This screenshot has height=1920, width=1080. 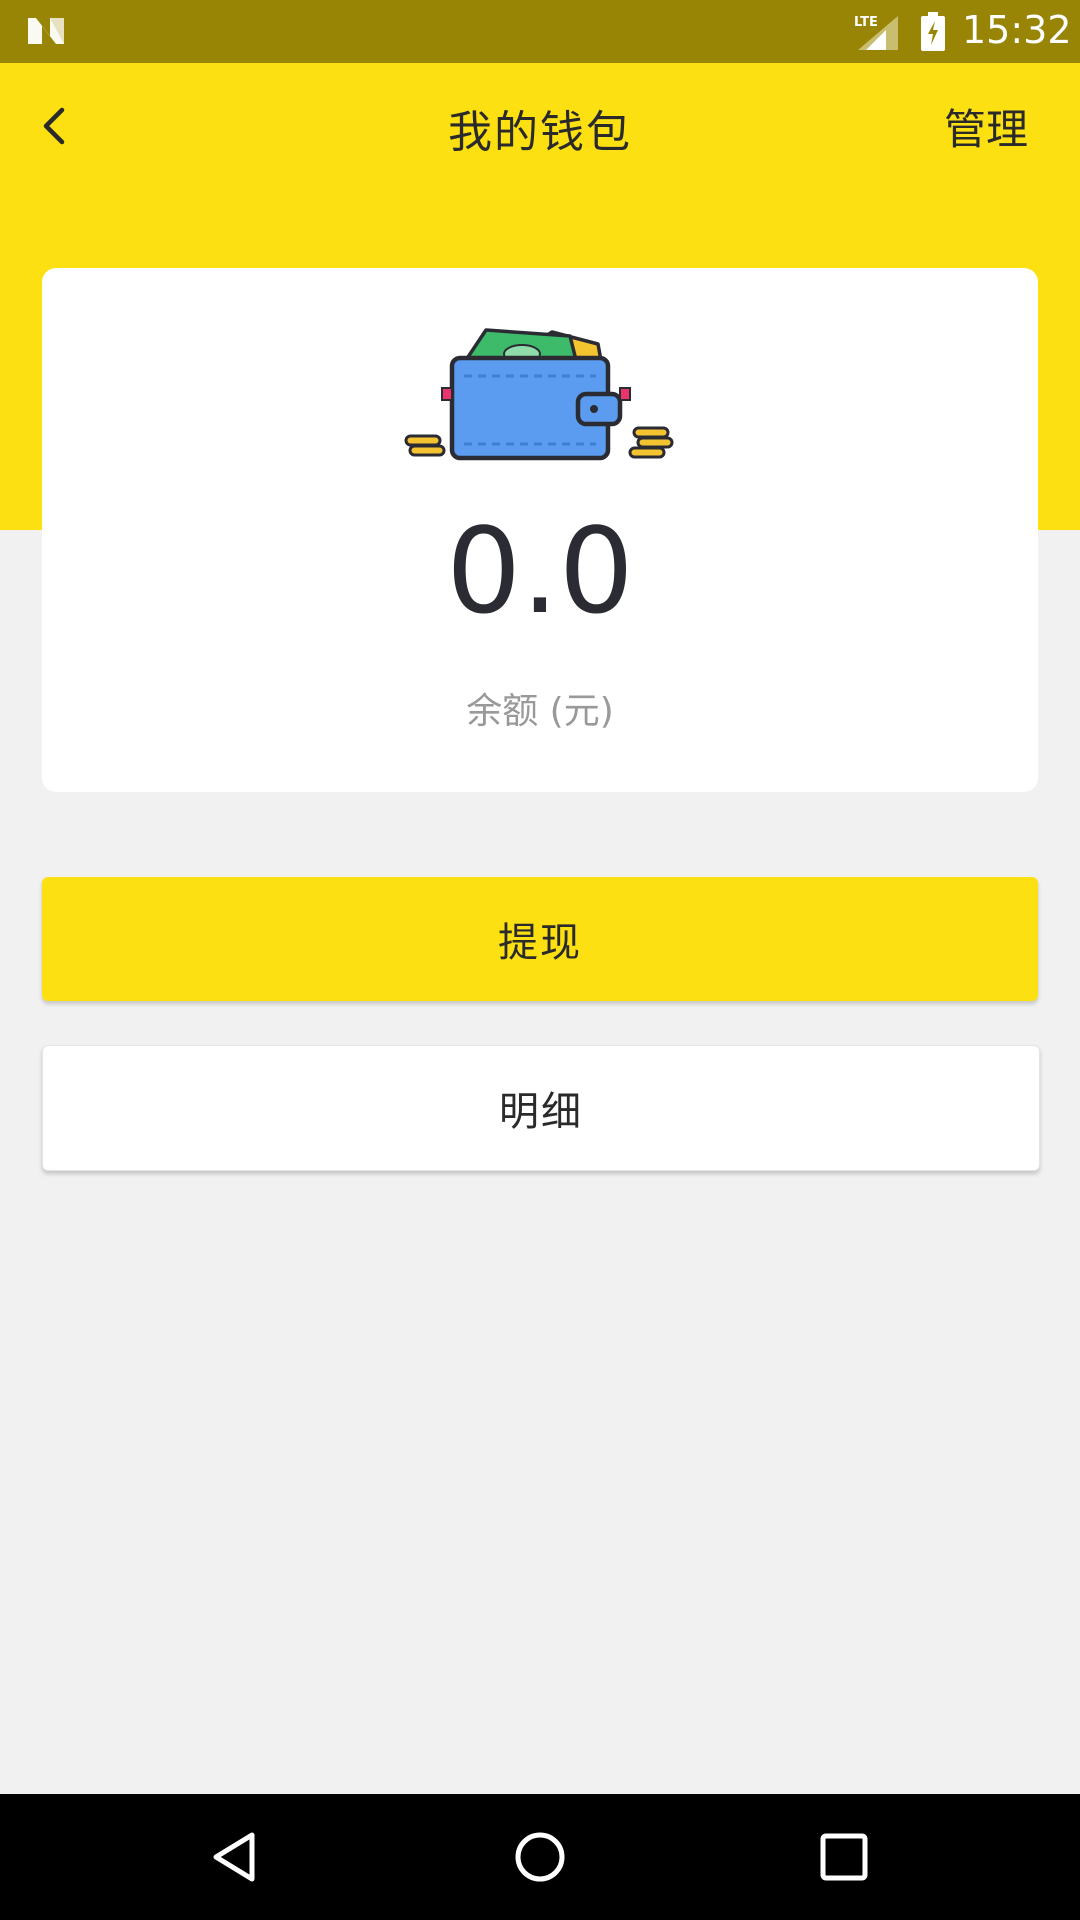 What do you see at coordinates (46, 31) in the screenshot?
I see `android-n-icon` at bounding box center [46, 31].